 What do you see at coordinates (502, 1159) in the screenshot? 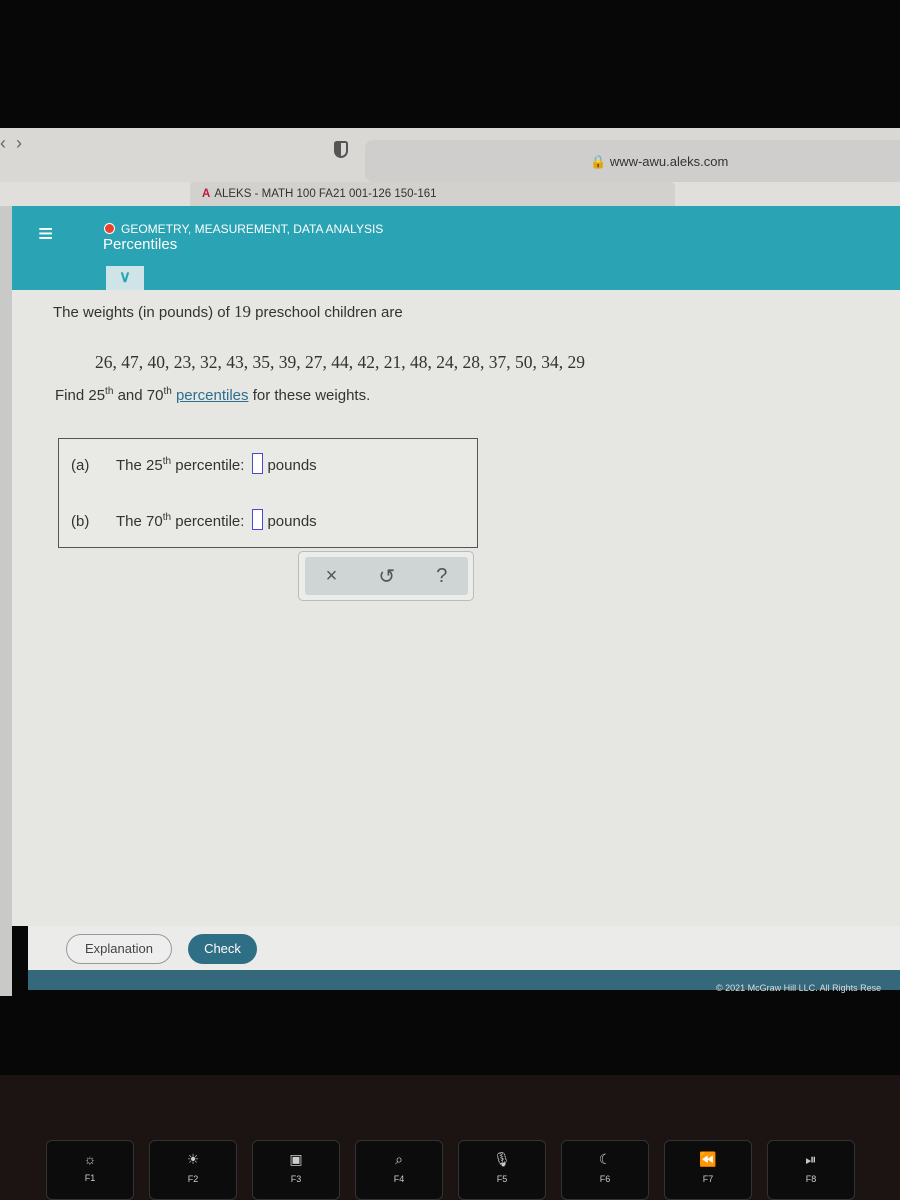
I see `key-icon: 🎙` at bounding box center [502, 1159].